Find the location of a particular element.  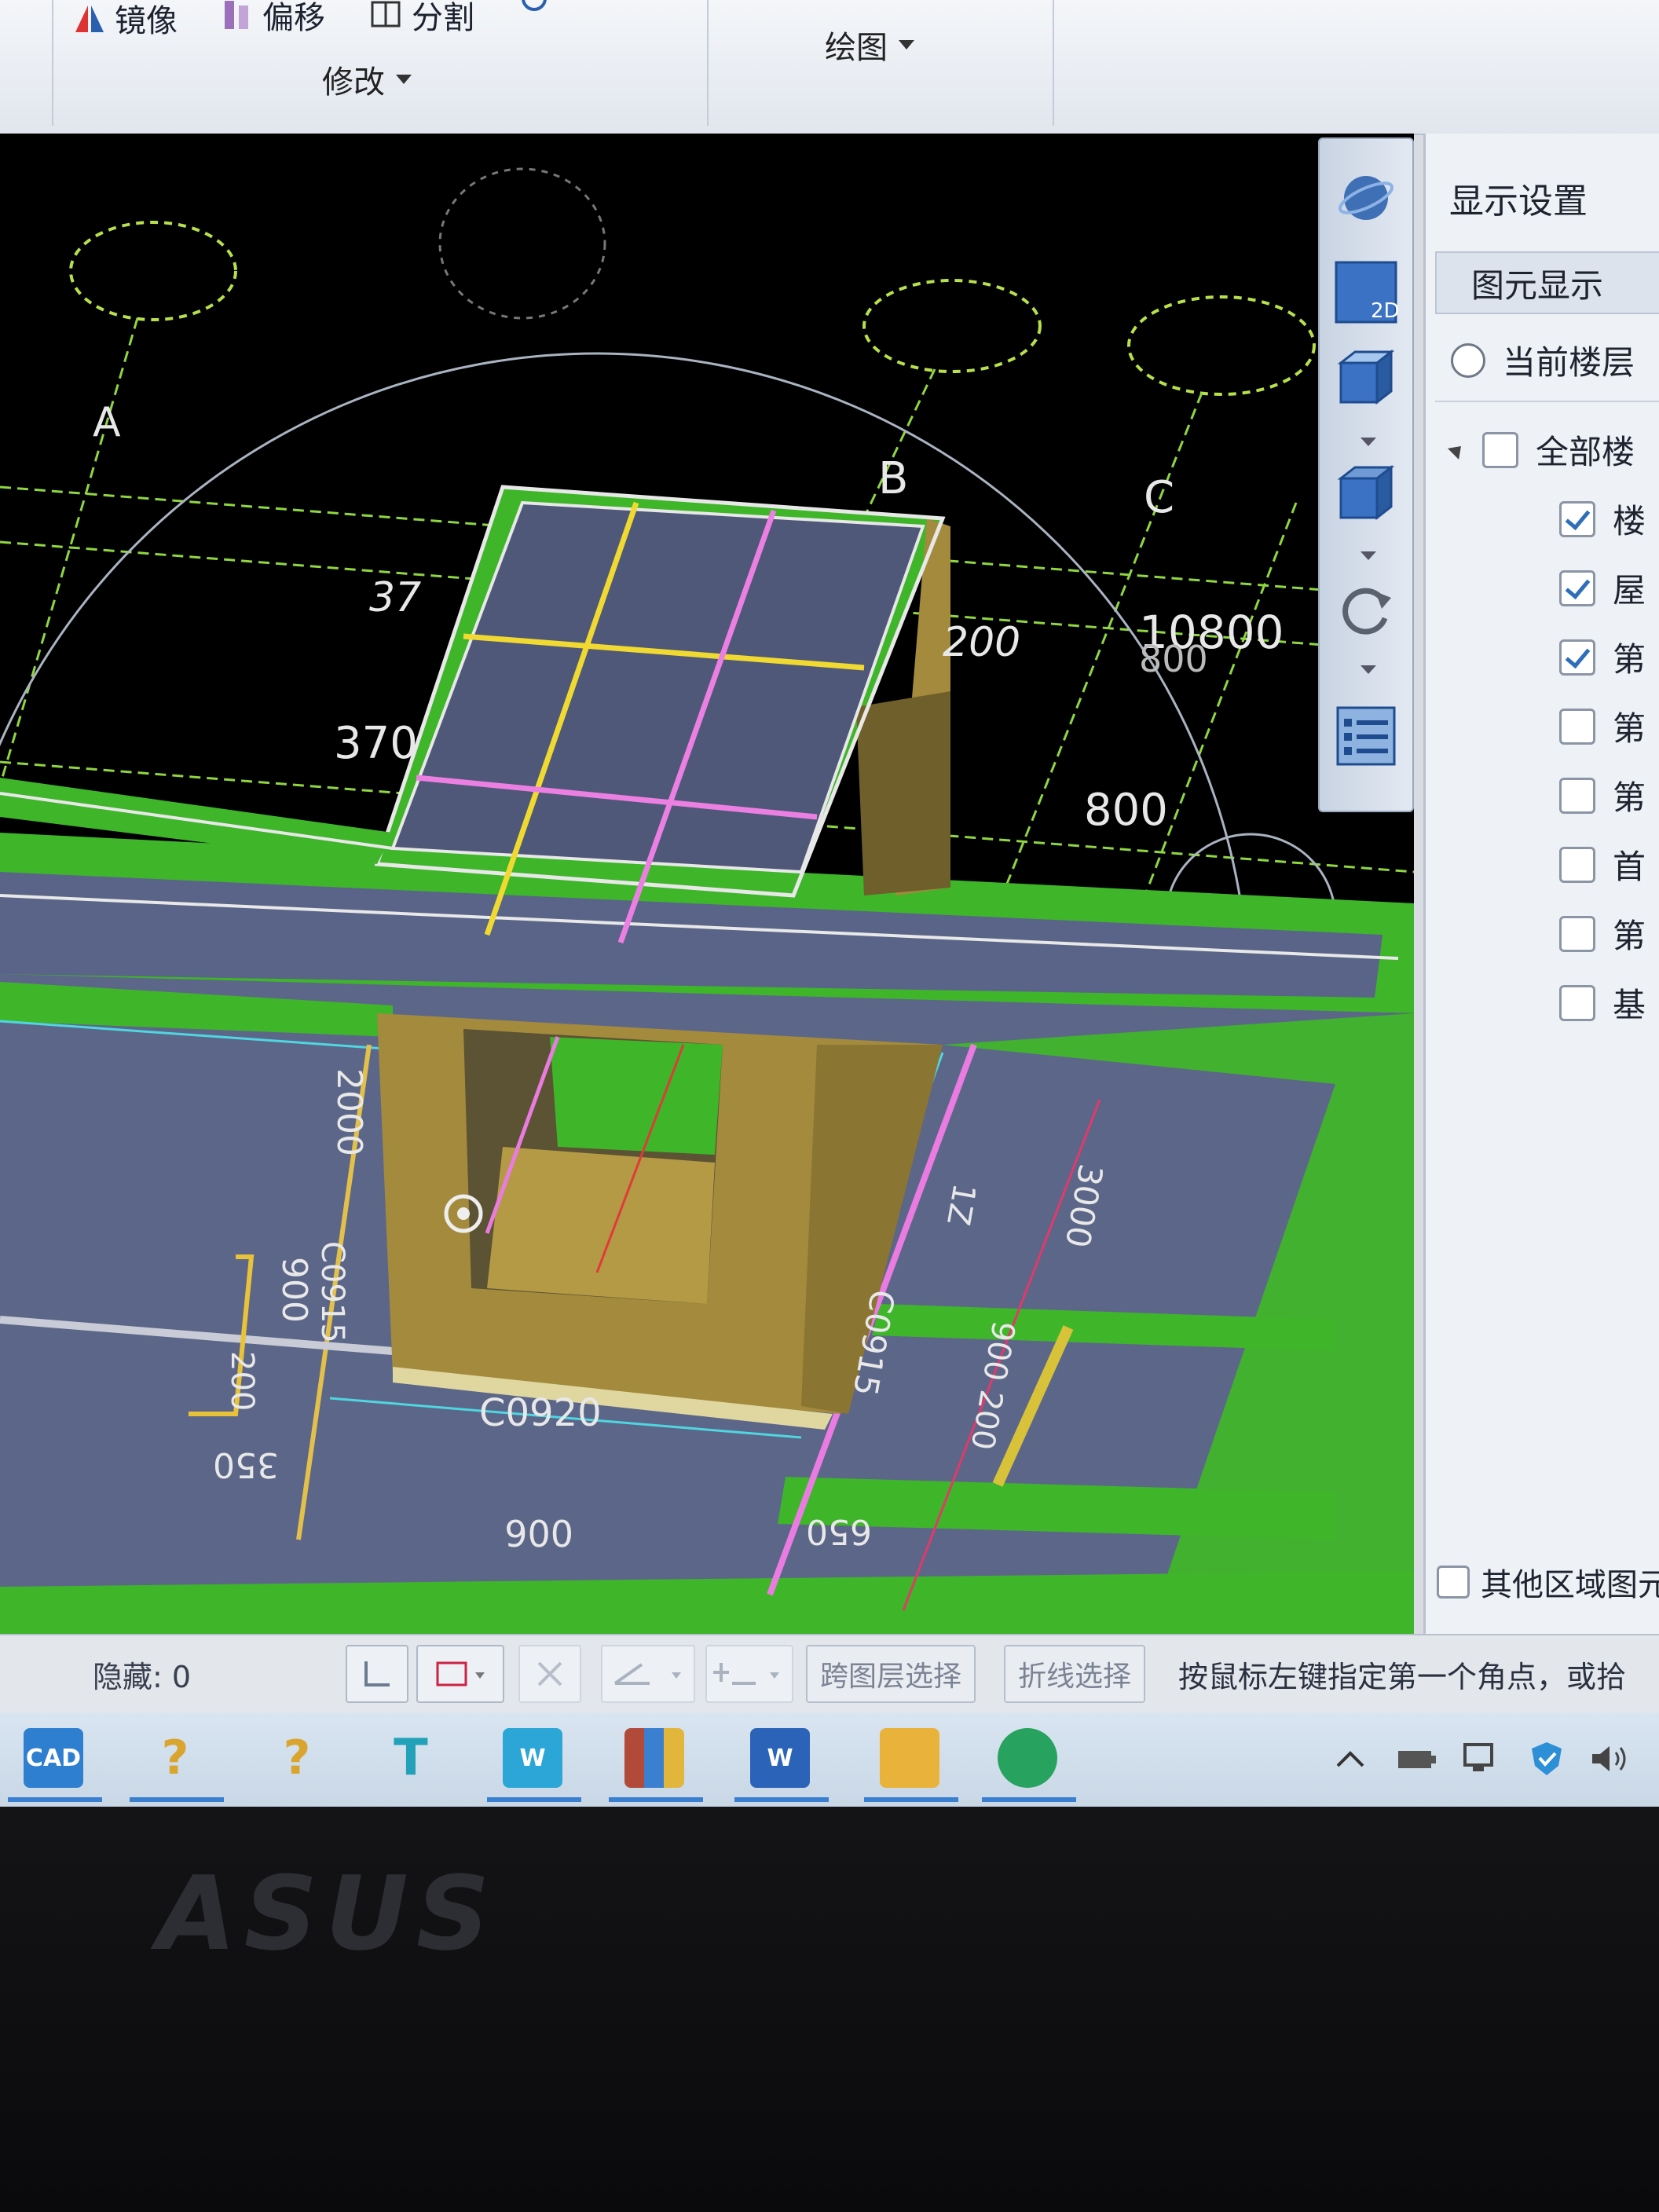

draw-group-label: 绘图 is located at coordinates (856, 48).